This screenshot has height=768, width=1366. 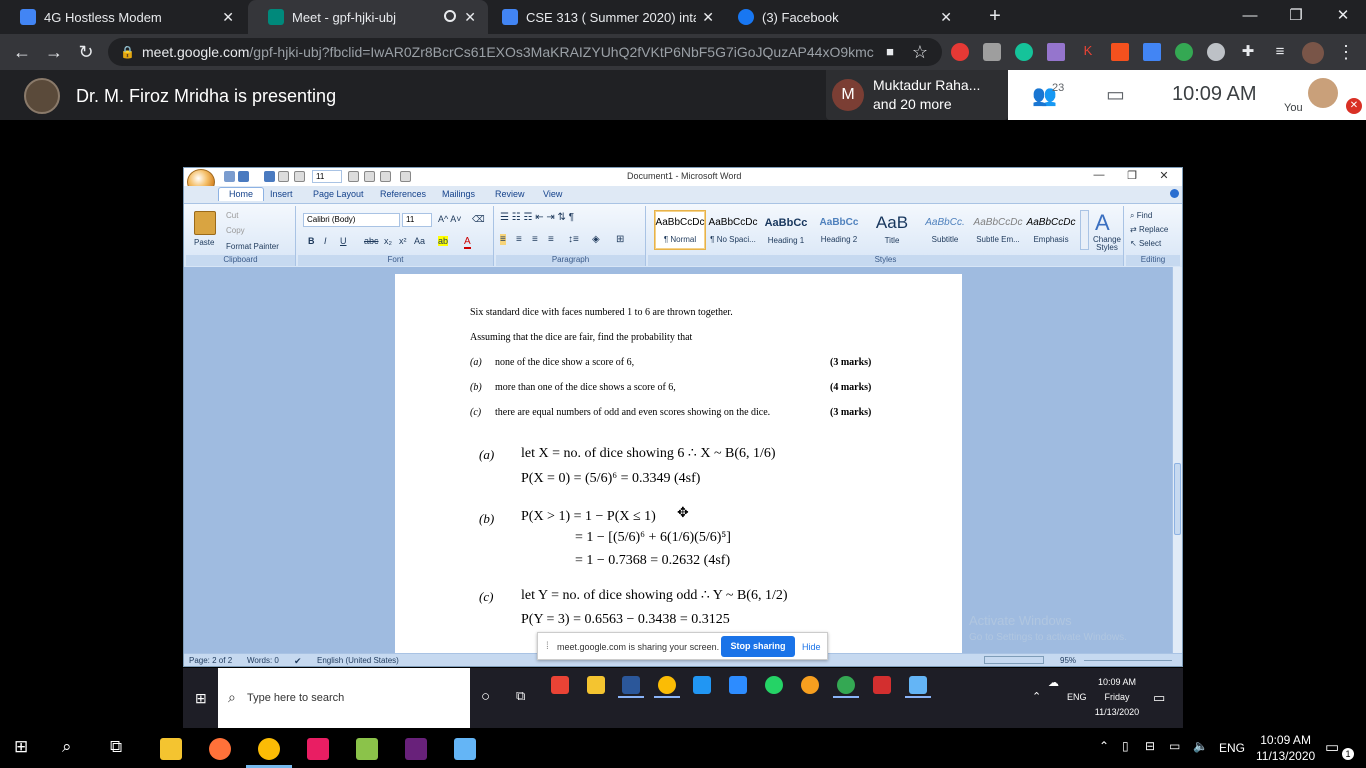 I want to click on font-name-box: Calibri (Body), so click(x=351, y=220).